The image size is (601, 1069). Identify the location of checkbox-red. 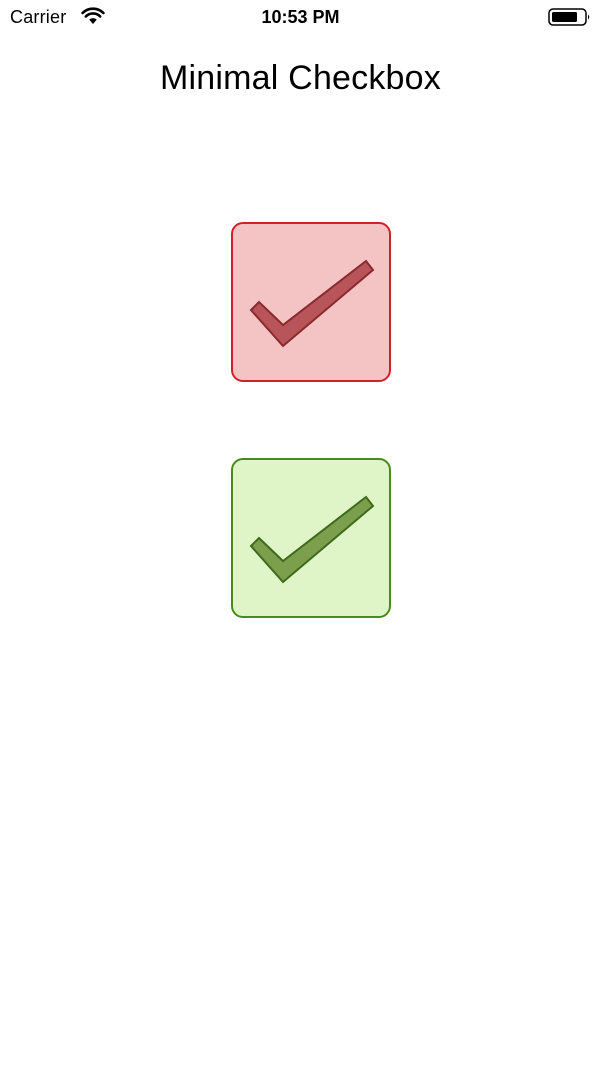
(311, 302).